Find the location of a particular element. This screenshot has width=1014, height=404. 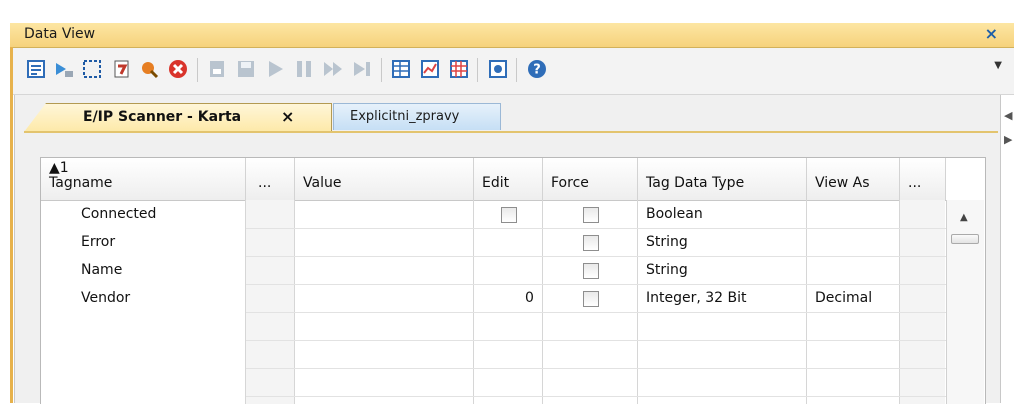

close-icon: × is located at coordinates (991, 33).